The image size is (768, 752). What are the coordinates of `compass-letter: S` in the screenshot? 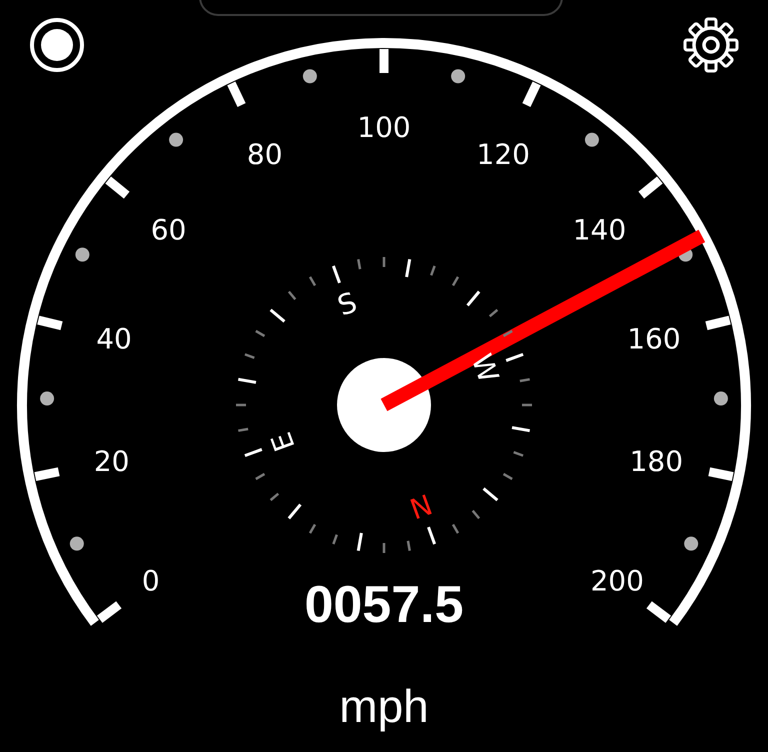 It's located at (347, 304).